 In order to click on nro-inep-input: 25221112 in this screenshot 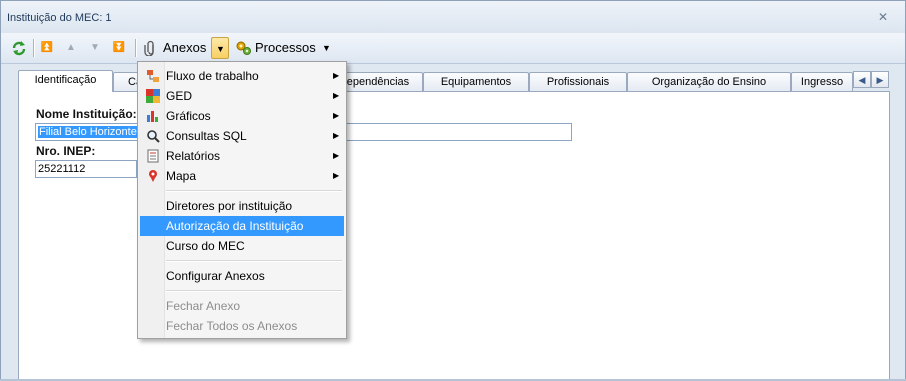, I will do `click(86, 169)`.